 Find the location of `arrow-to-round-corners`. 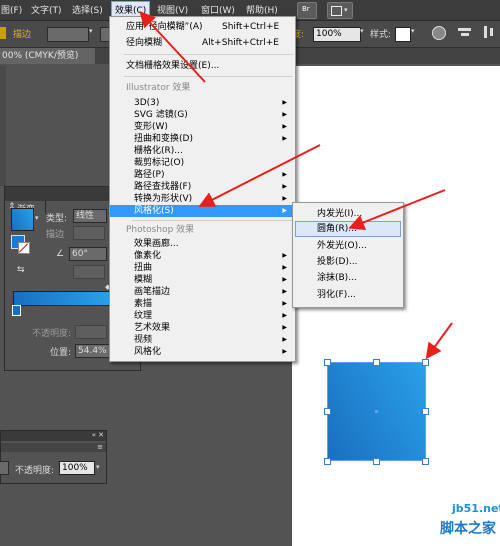

arrow-to-round-corners is located at coordinates (397, 209).